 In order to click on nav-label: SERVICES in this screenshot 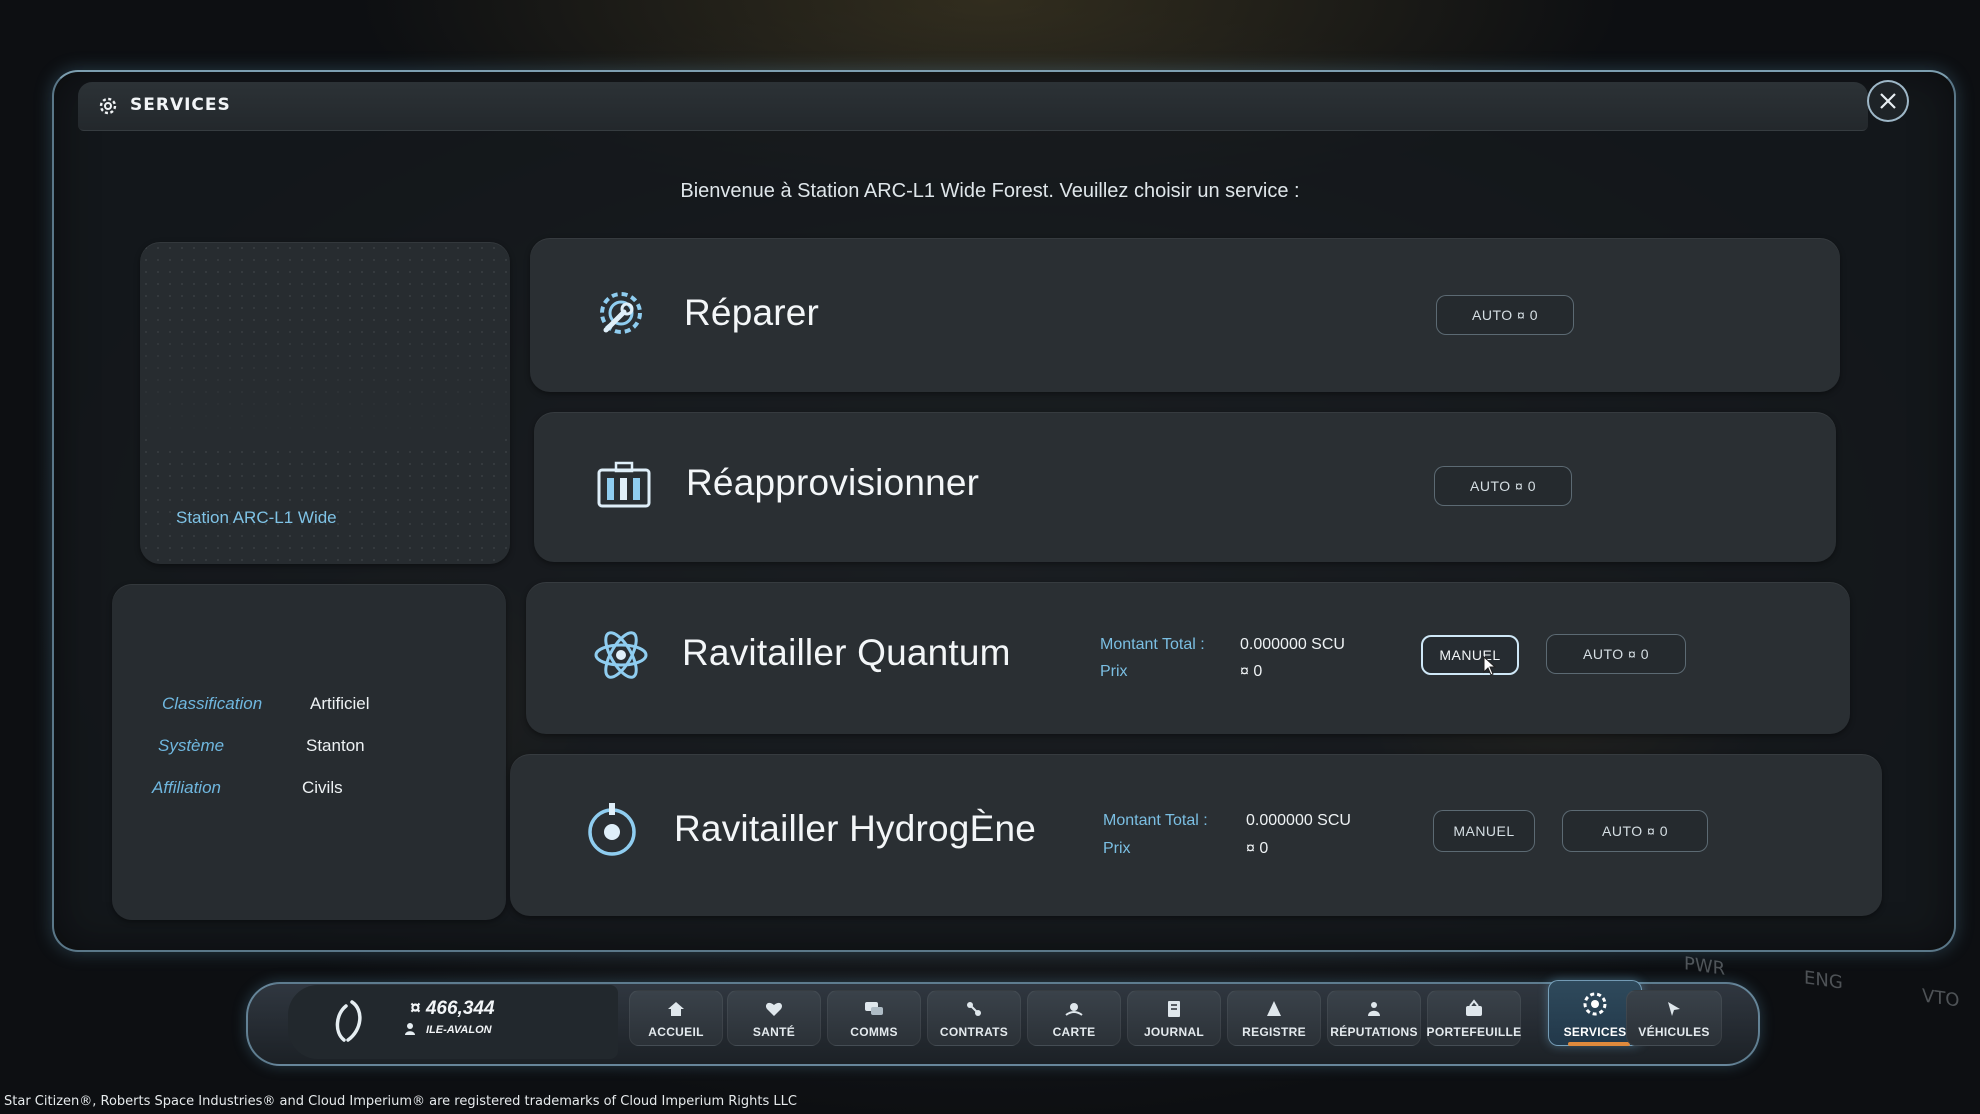, I will do `click(1595, 1032)`.